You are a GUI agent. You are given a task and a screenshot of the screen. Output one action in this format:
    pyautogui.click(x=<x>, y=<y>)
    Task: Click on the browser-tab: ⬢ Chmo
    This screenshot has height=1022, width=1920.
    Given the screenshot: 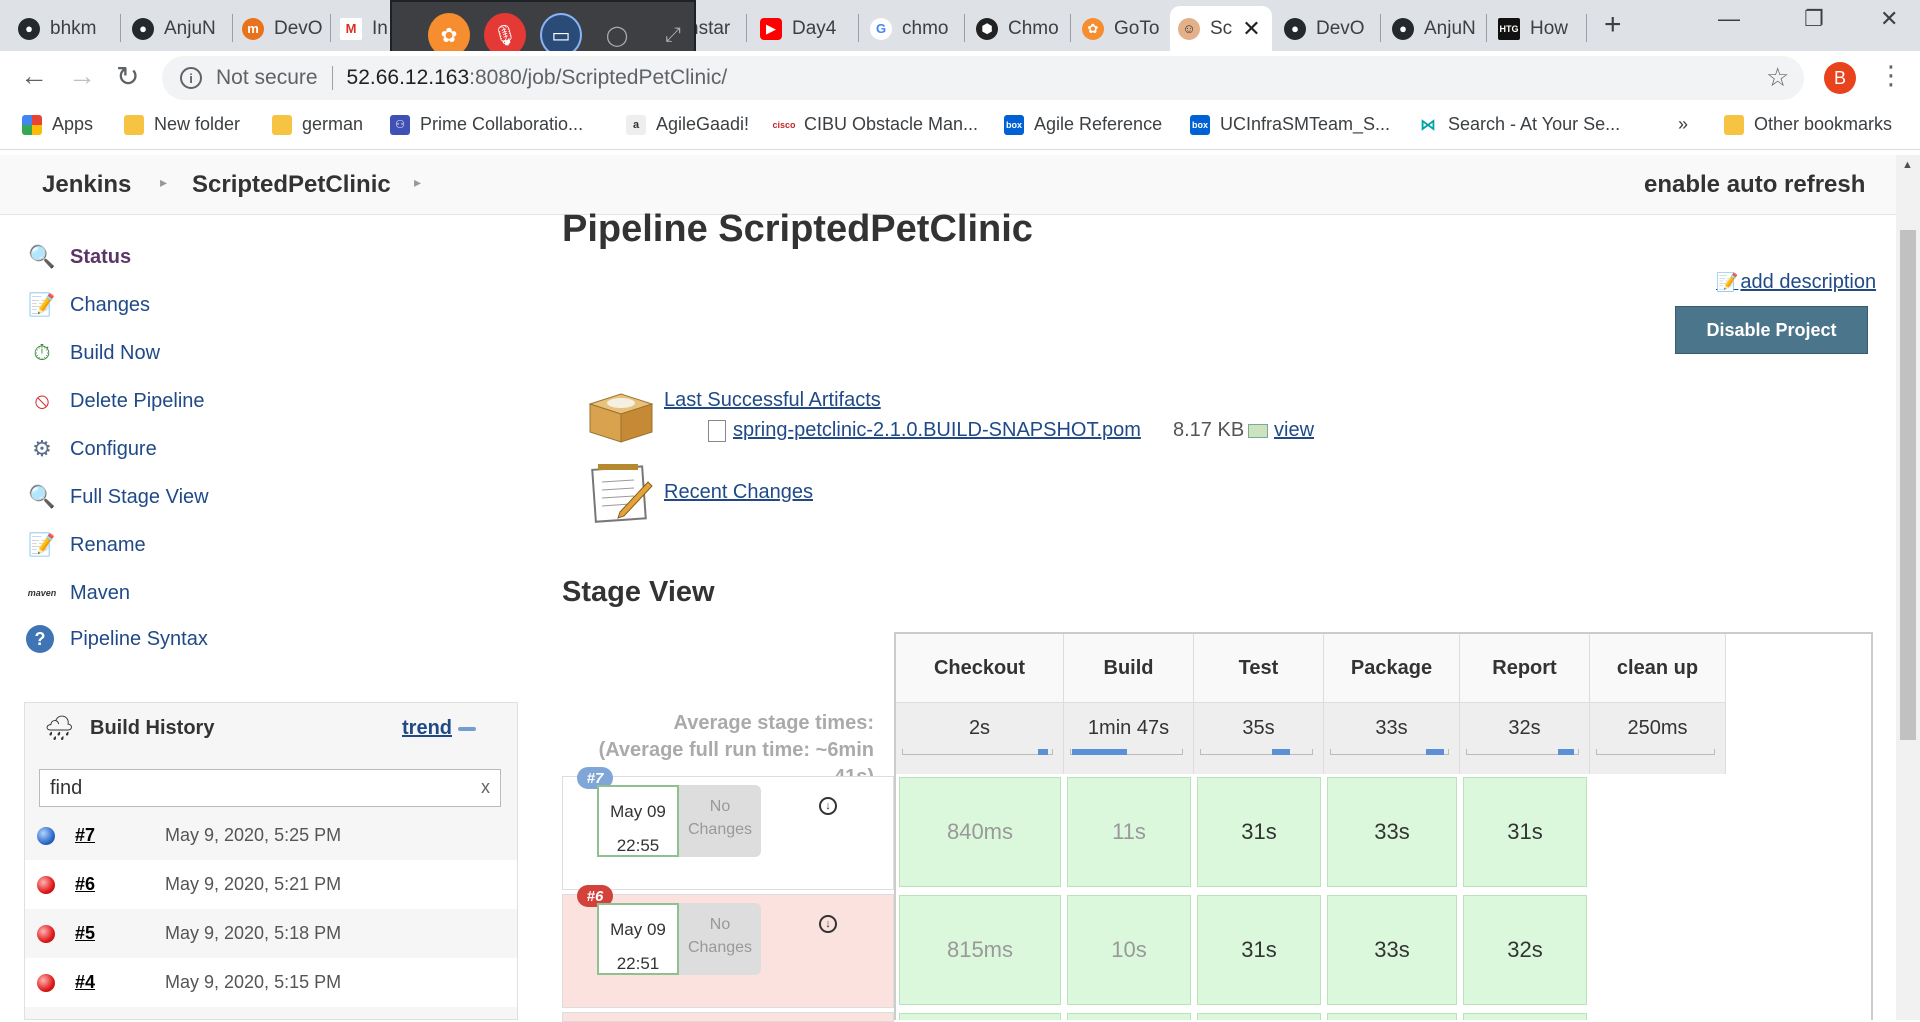 What is the action you would take?
    pyautogui.click(x=1022, y=28)
    